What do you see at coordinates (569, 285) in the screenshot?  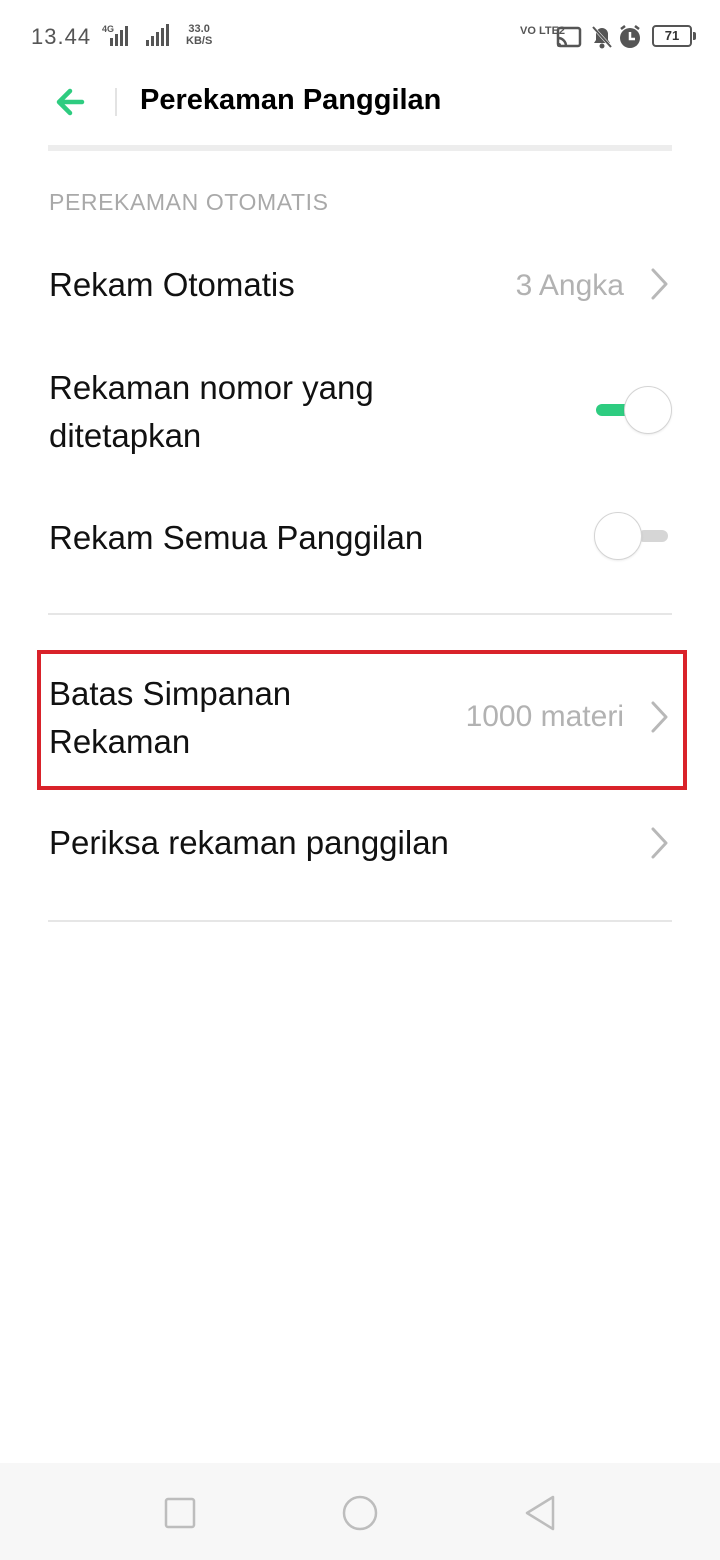 I see `setting-value: 3 Angka` at bounding box center [569, 285].